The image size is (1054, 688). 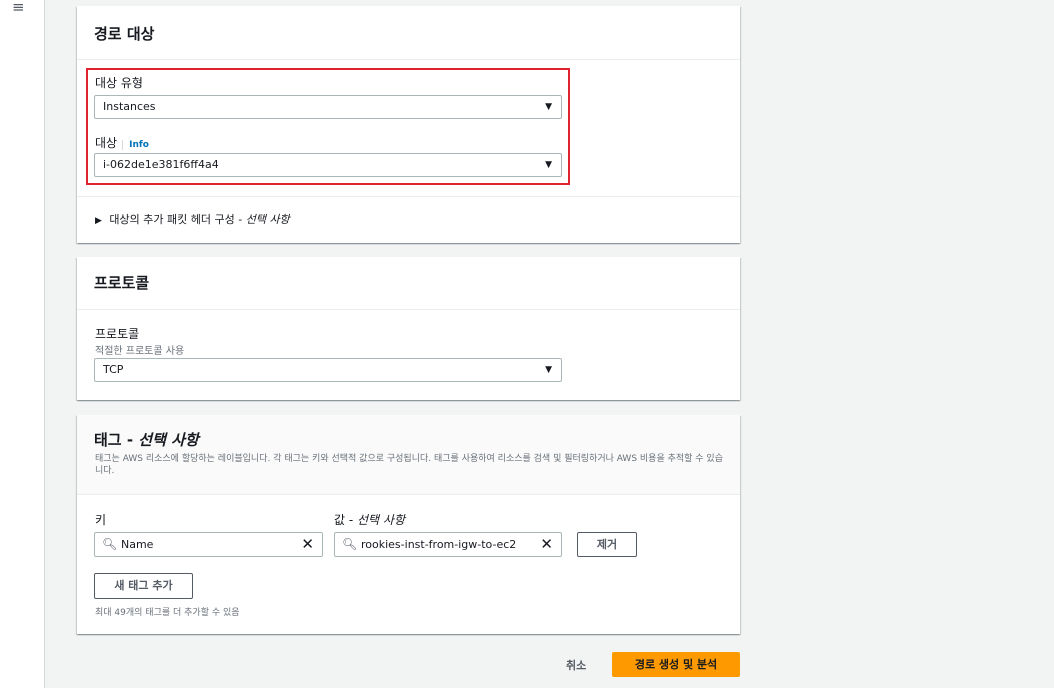 What do you see at coordinates (143, 586) in the screenshot?
I see `add-tag-button: 새 태그 추가` at bounding box center [143, 586].